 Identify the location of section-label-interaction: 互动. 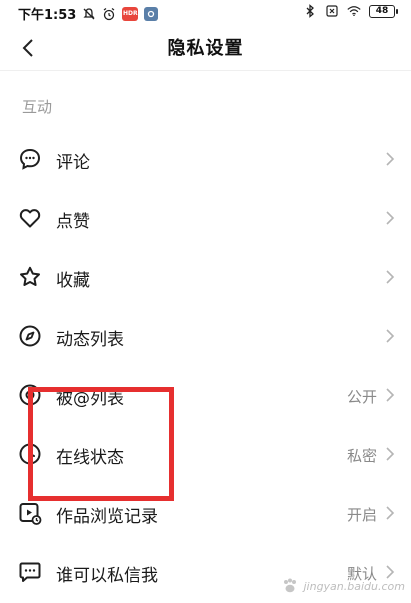
(37, 107).